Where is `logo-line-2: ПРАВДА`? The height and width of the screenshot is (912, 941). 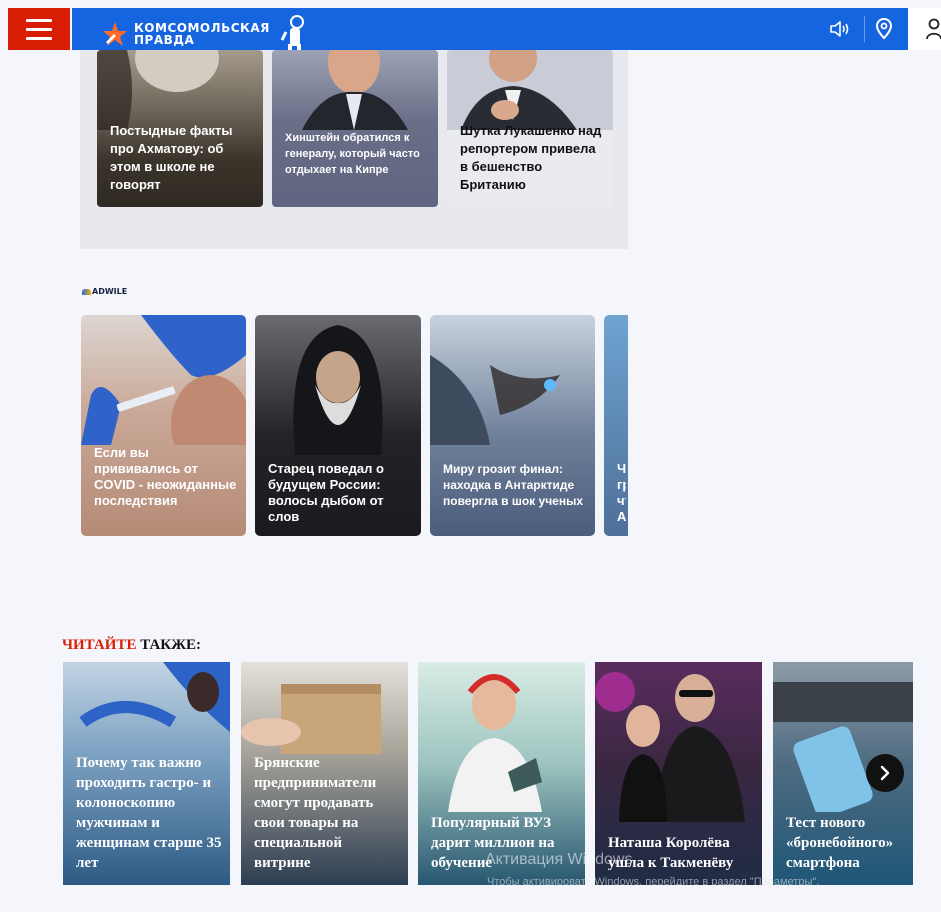
logo-line-2: ПРАВДА is located at coordinates (164, 40).